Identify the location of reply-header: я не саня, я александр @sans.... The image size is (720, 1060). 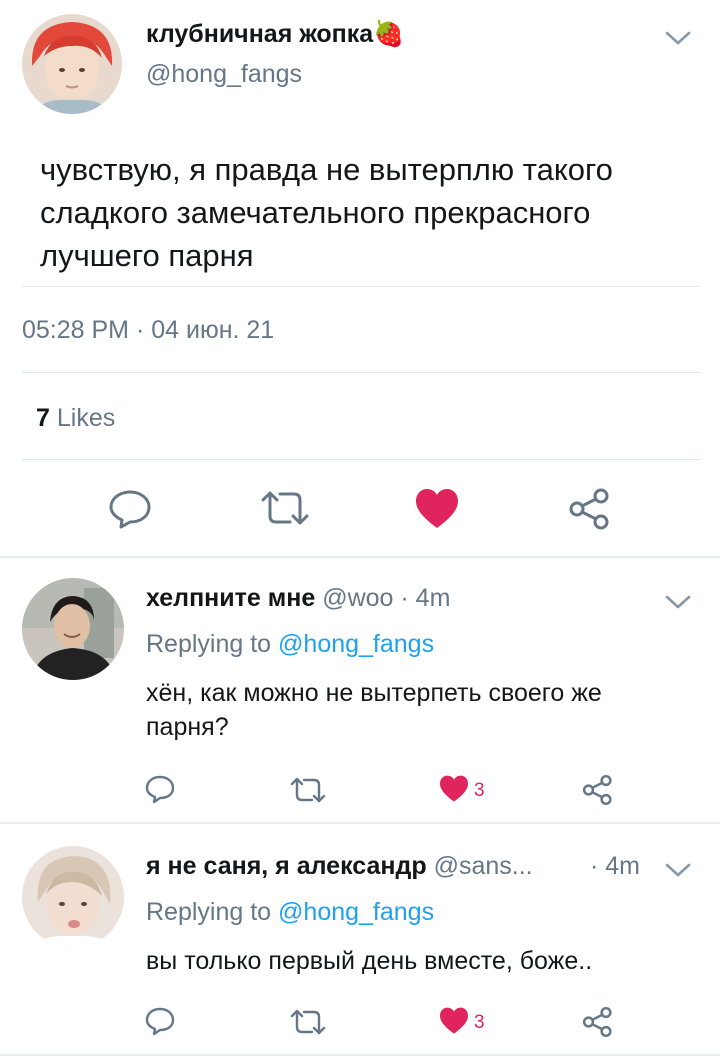
(339, 866).